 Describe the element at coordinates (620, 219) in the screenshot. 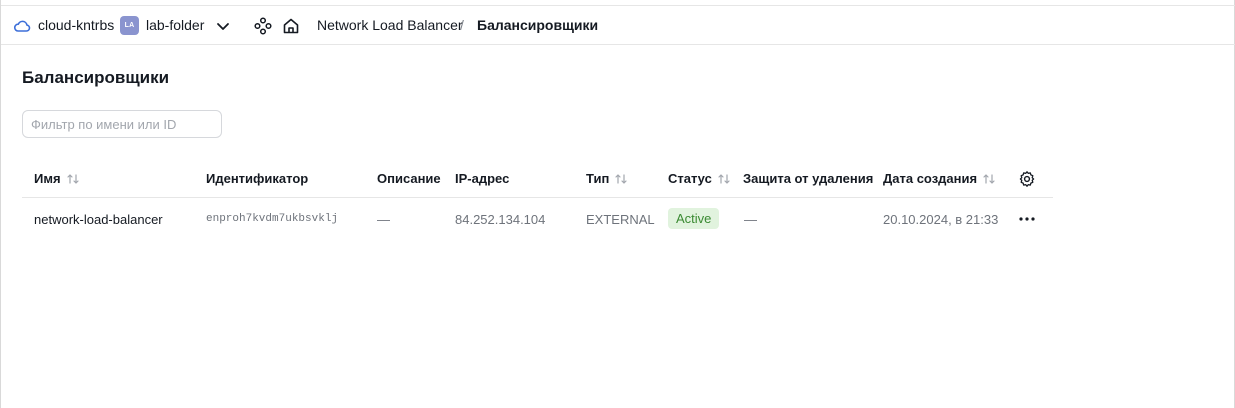

I see `cell-type: EXTERNAL` at that location.